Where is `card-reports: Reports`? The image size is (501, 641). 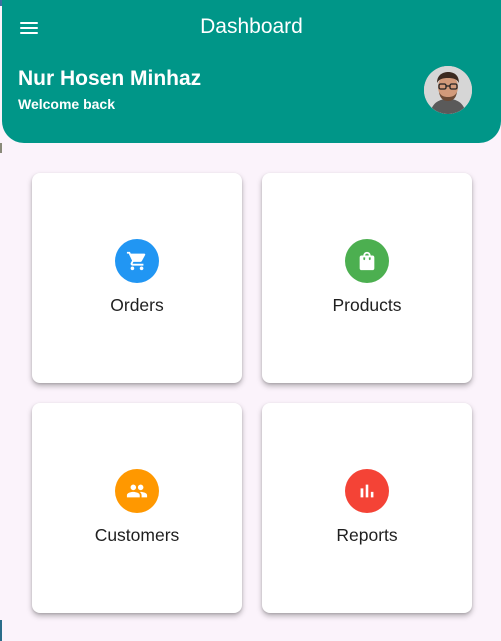
card-reports: Reports is located at coordinates (367, 508).